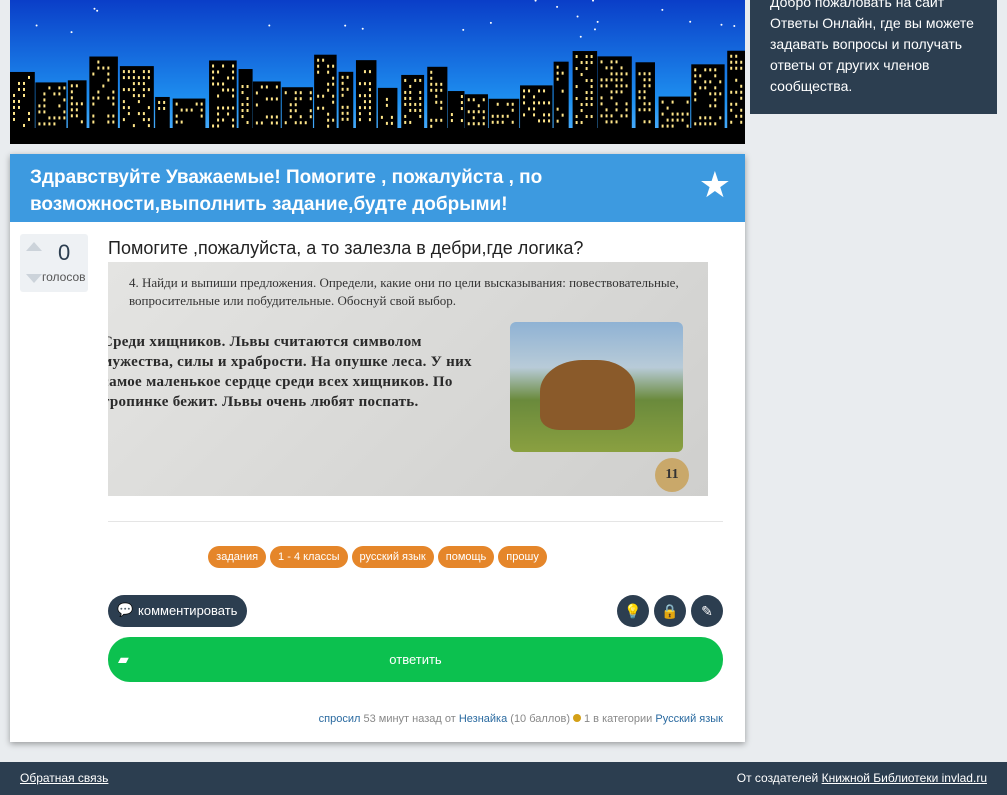 The image size is (1007, 795). What do you see at coordinates (392, 557) in the screenshot?
I see `tag: русский язык` at bounding box center [392, 557].